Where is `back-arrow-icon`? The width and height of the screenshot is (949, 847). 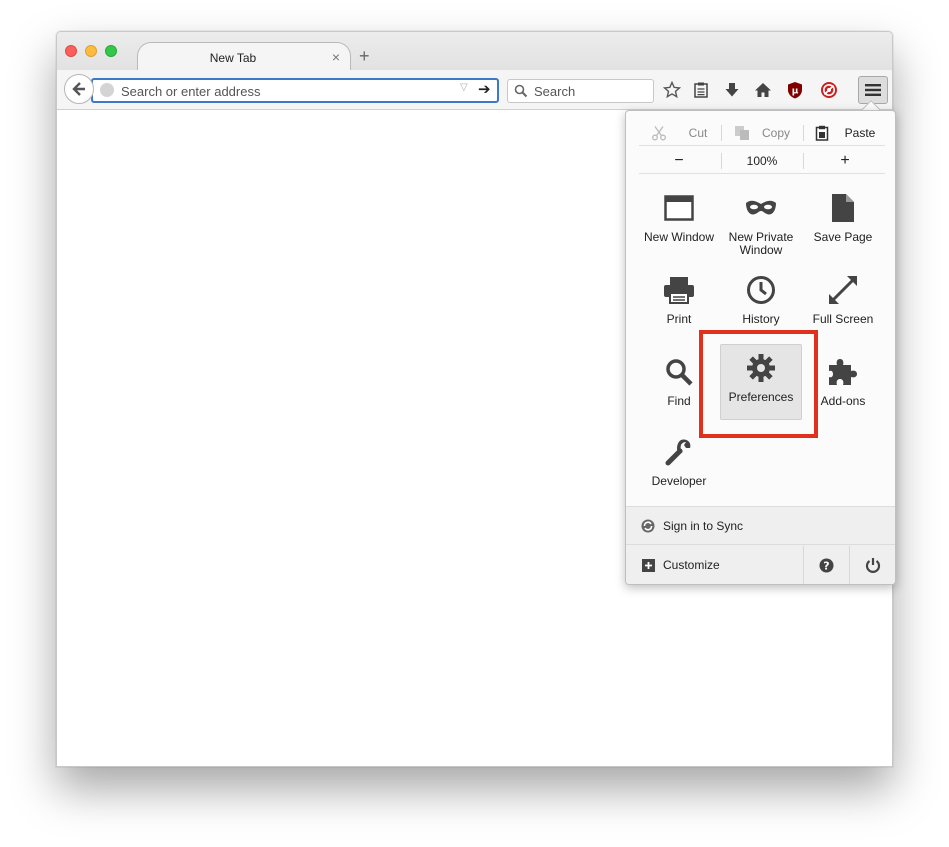 back-arrow-icon is located at coordinates (78, 89).